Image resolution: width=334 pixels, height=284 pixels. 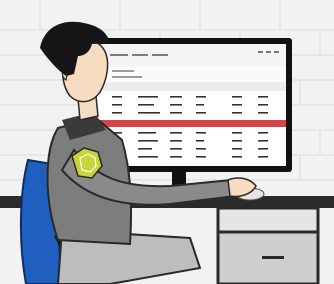 I want to click on cabinet-handle, so click(x=273, y=257).